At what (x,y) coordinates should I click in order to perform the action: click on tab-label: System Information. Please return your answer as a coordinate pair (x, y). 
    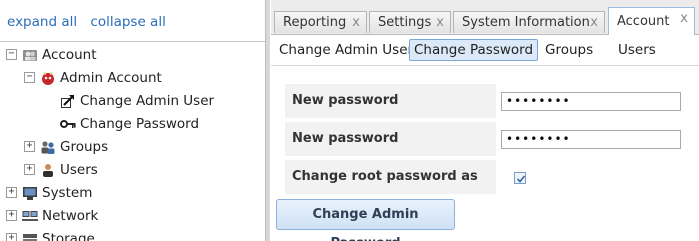
    Looking at the image, I should click on (526, 22).